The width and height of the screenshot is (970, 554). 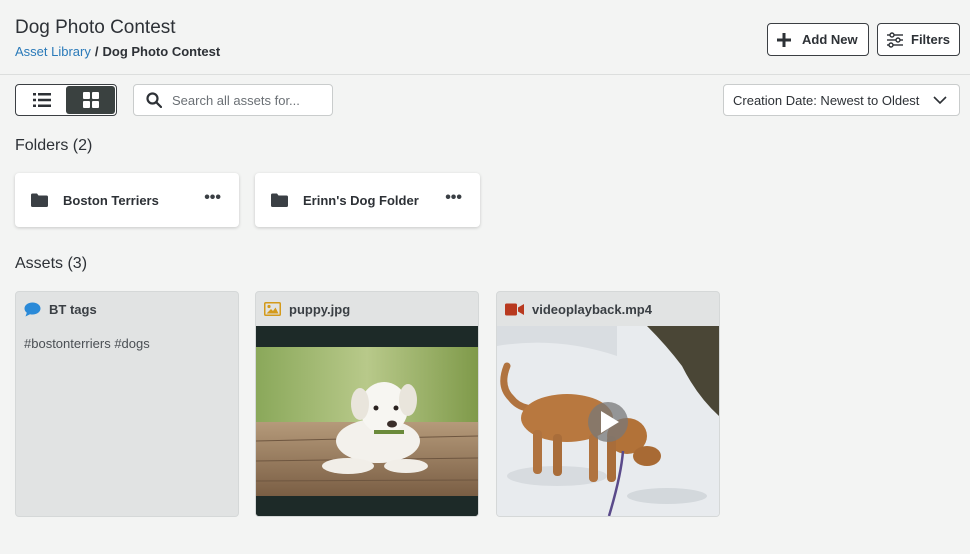 I want to click on puppy-photo, so click(x=367, y=421).